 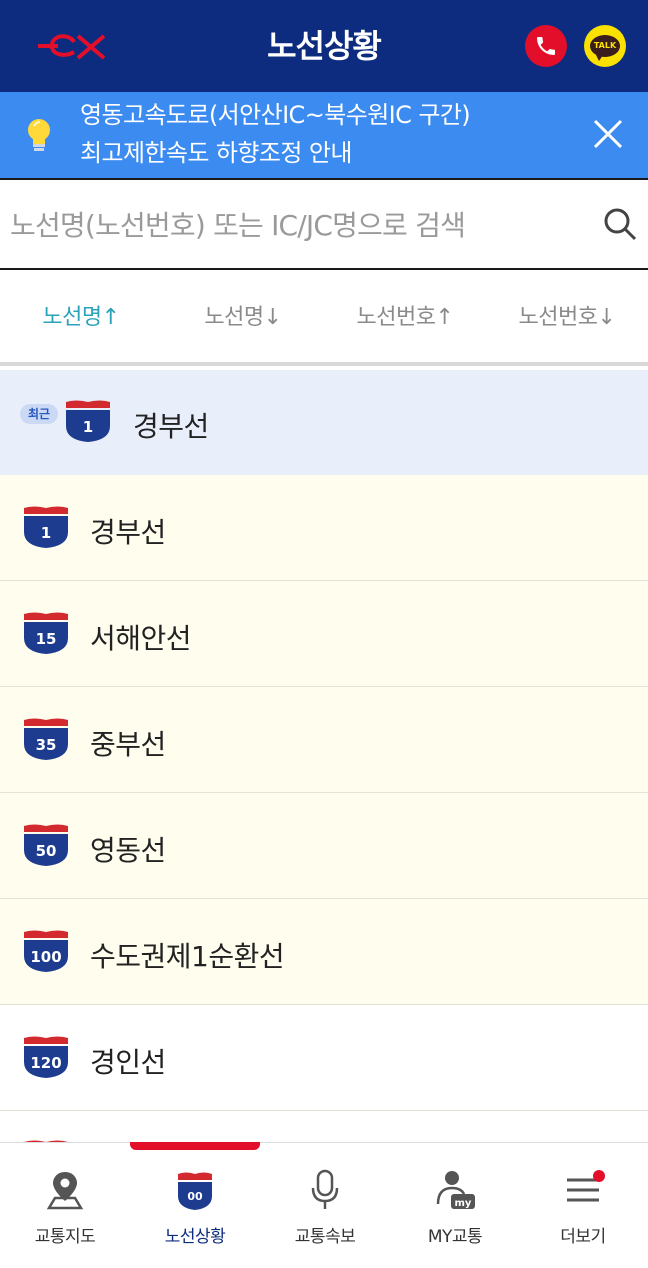 I want to click on route-number: 100, so click(x=46, y=957).